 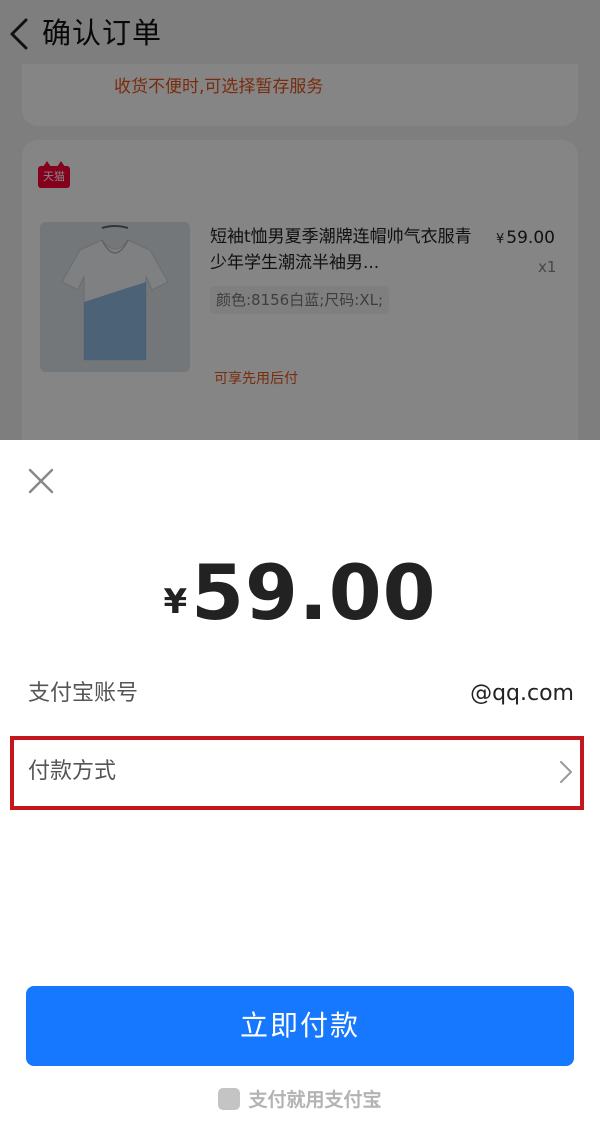 What do you see at coordinates (300, 694) in the screenshot?
I see `alipay-account-row: 支付宝账号 @qq.com` at bounding box center [300, 694].